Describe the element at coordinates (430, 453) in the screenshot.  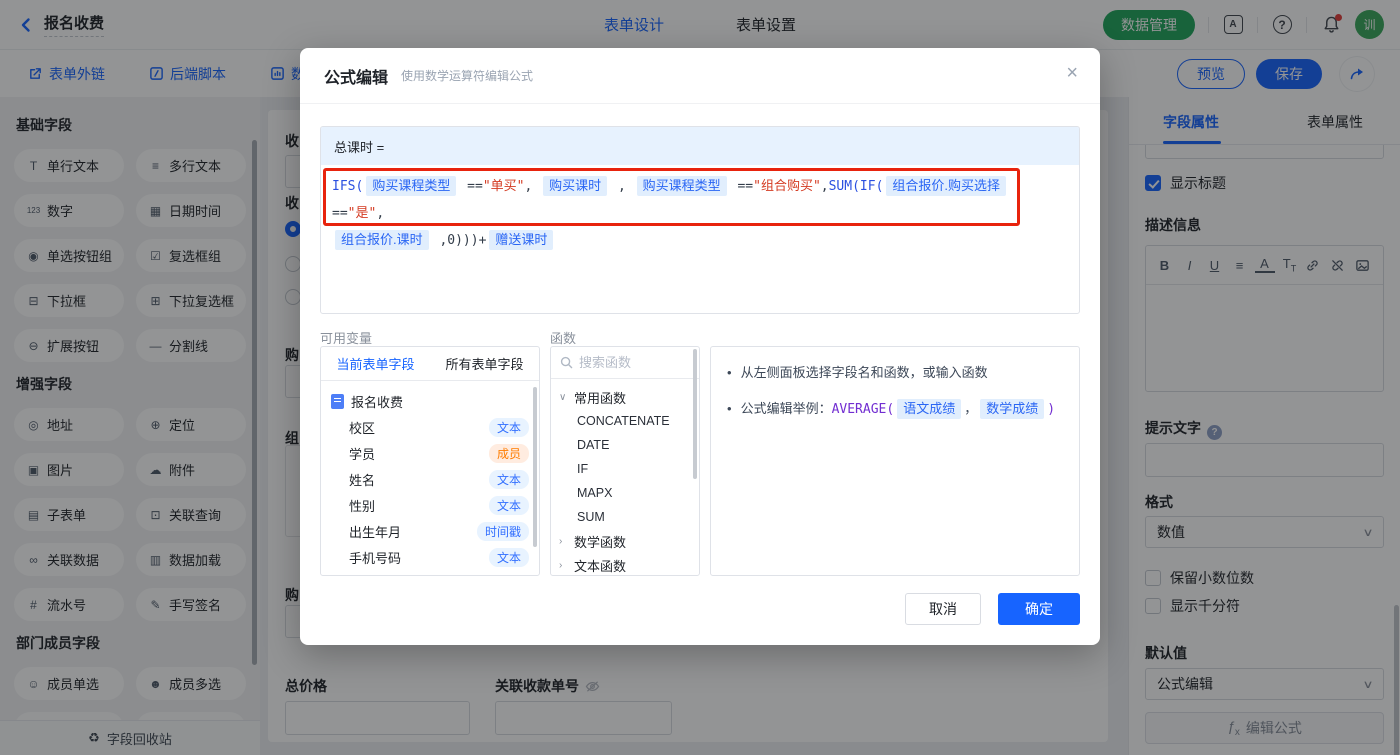
I see `variable-field-row: 学员 成员` at that location.